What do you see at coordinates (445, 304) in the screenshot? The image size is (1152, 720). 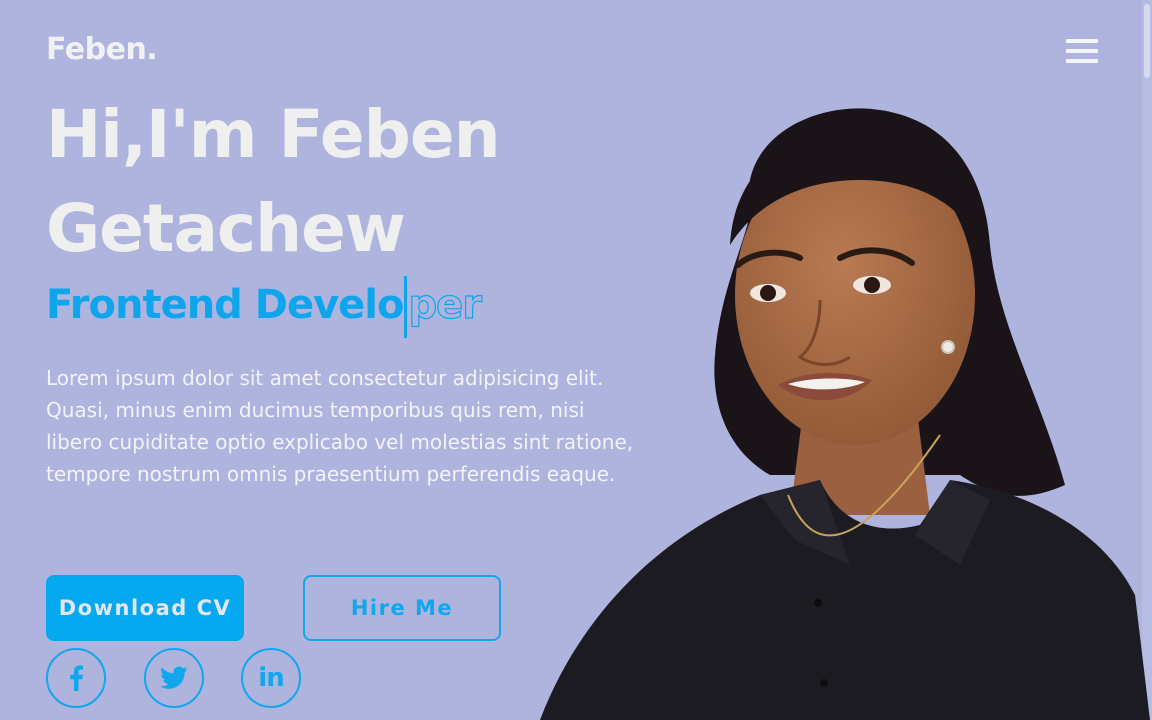 I see `role-outline-text: per` at bounding box center [445, 304].